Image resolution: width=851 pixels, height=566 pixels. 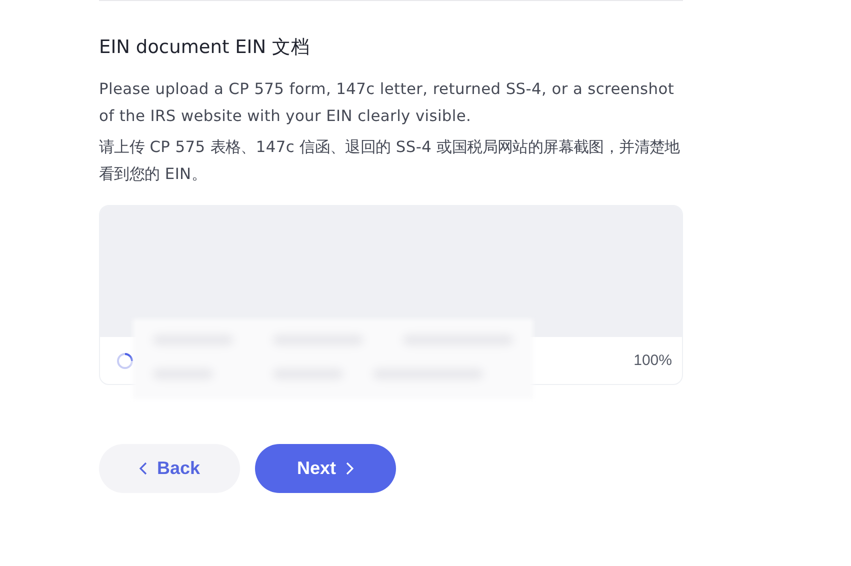 What do you see at coordinates (325, 468) in the screenshot?
I see `next-button: Next` at bounding box center [325, 468].